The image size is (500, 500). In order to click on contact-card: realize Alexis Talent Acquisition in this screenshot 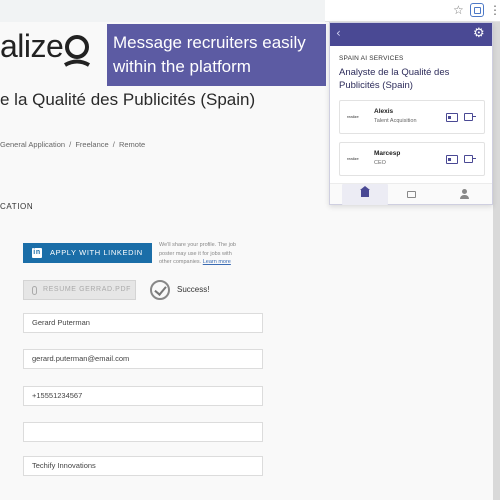, I will do `click(412, 117)`.